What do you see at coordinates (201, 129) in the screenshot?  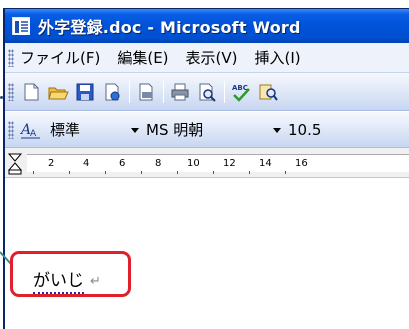 I see `font-combo: MS 明朝` at bounding box center [201, 129].